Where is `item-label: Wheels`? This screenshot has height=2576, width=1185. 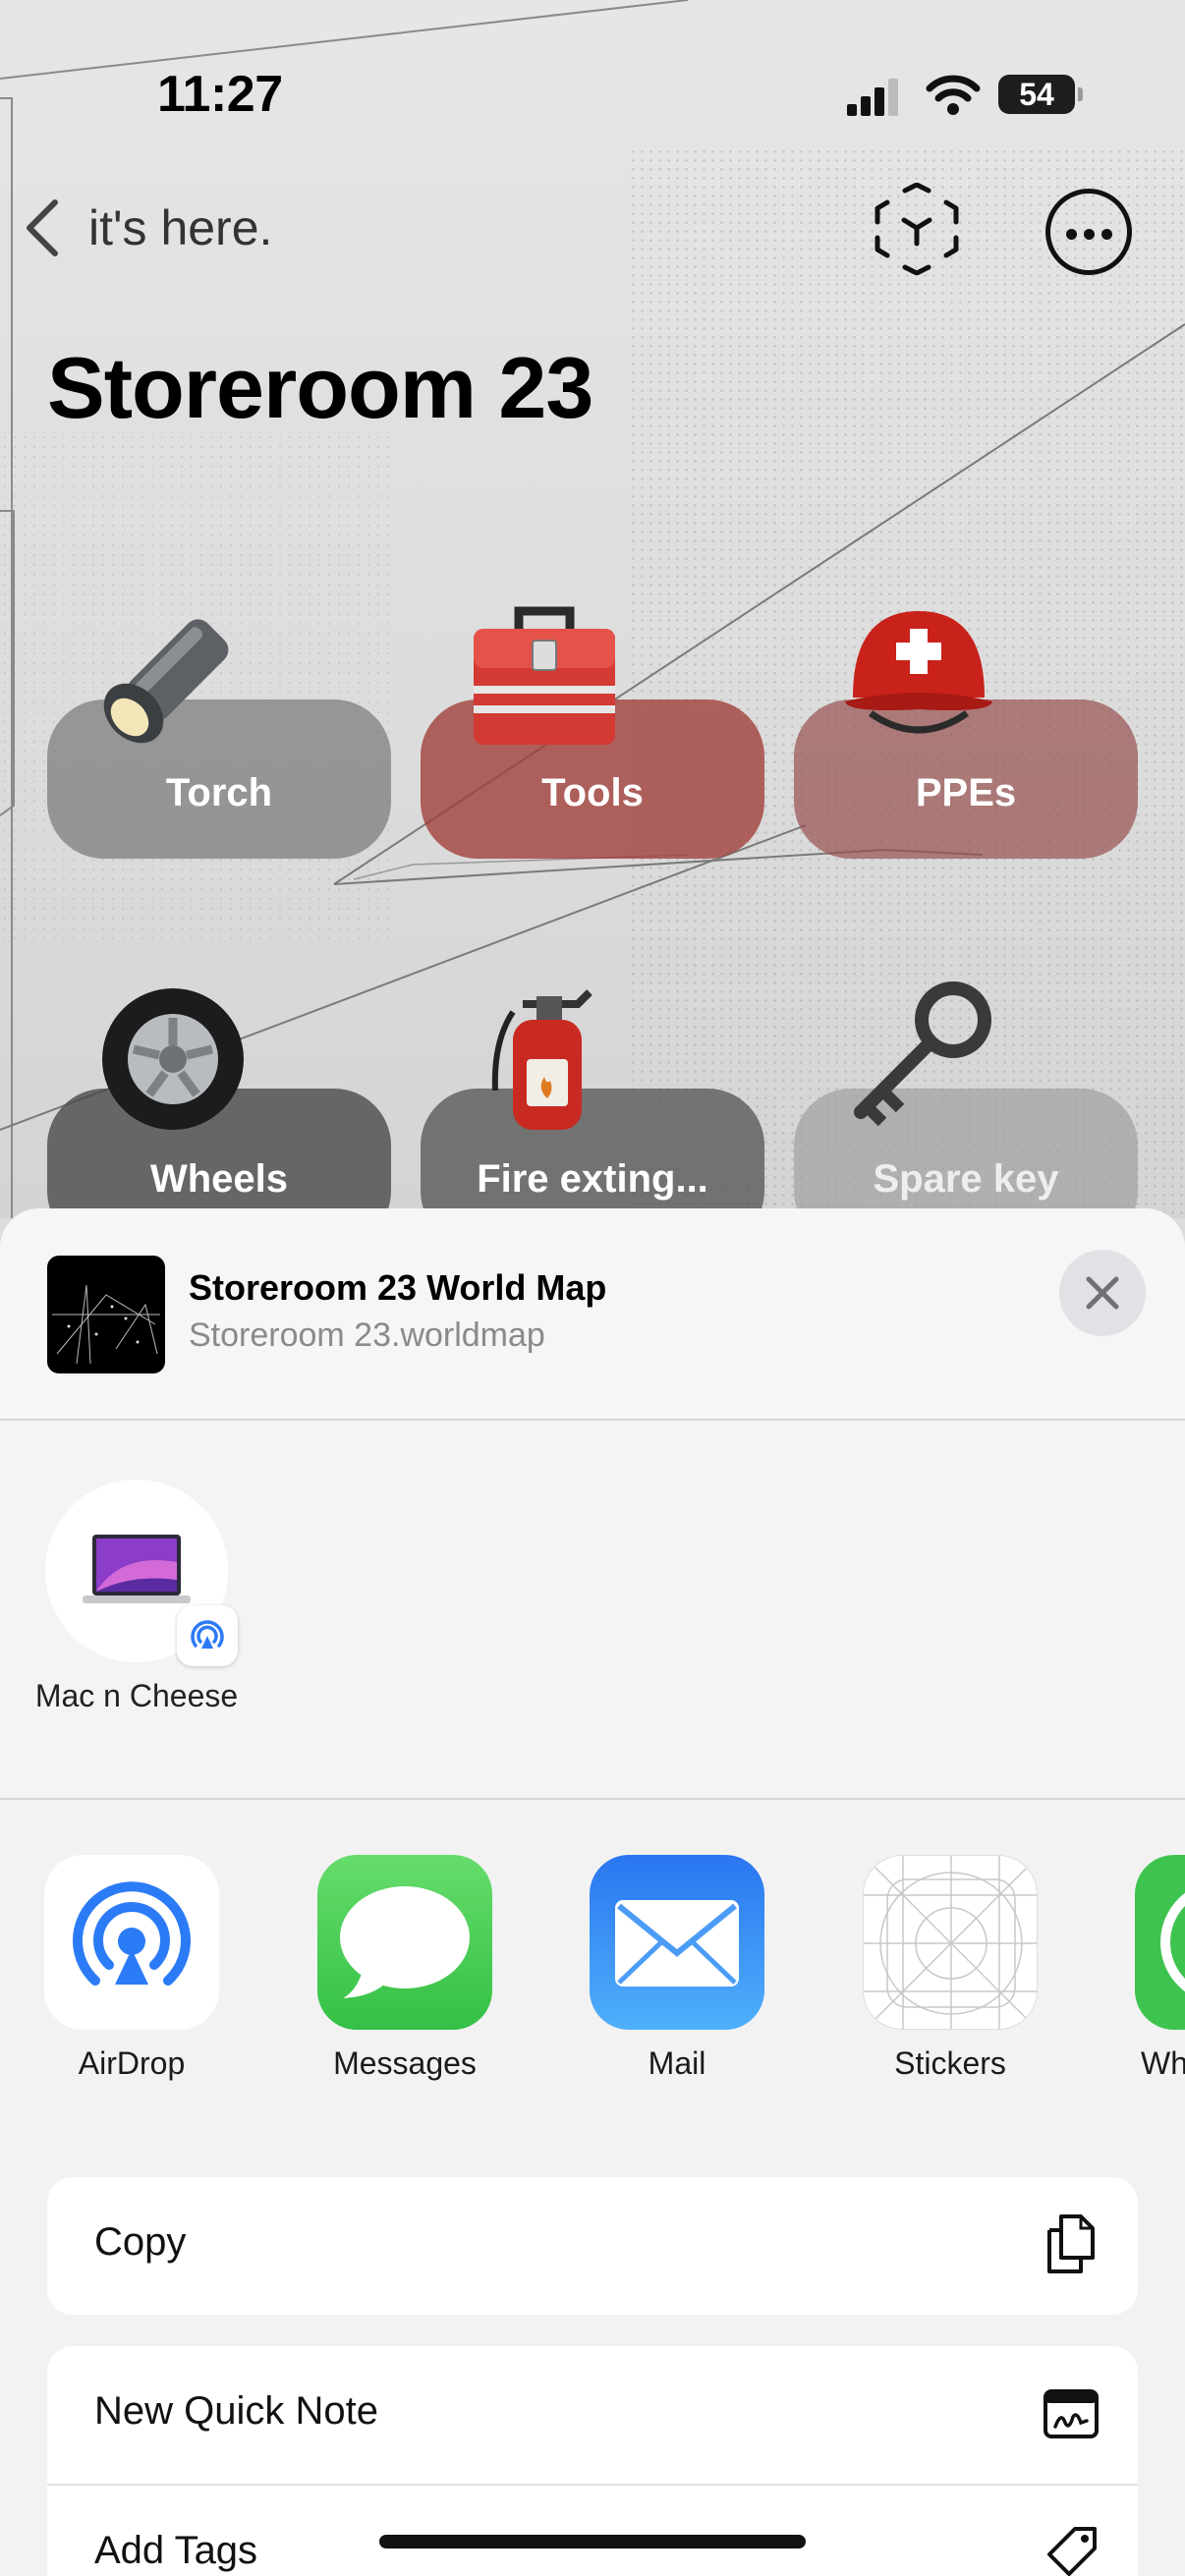 item-label: Wheels is located at coordinates (219, 1179).